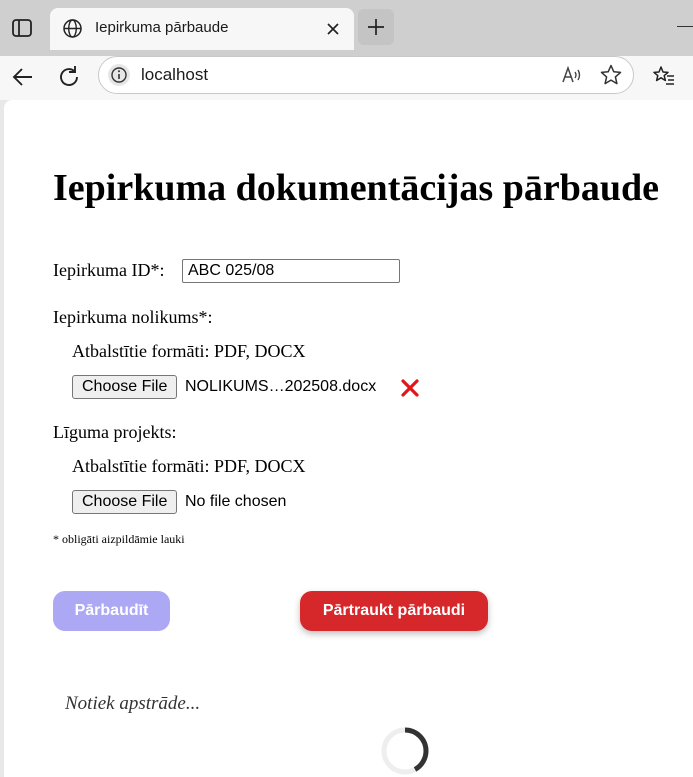 This screenshot has height=777, width=693. I want to click on read-aloud-icon, so click(572, 75).